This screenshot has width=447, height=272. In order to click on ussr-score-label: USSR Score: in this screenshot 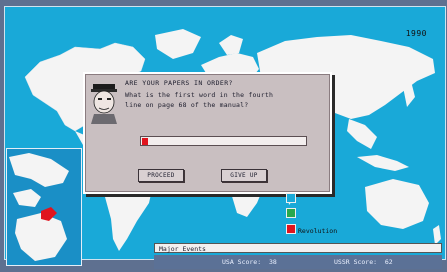, I will do `click(356, 262)`.